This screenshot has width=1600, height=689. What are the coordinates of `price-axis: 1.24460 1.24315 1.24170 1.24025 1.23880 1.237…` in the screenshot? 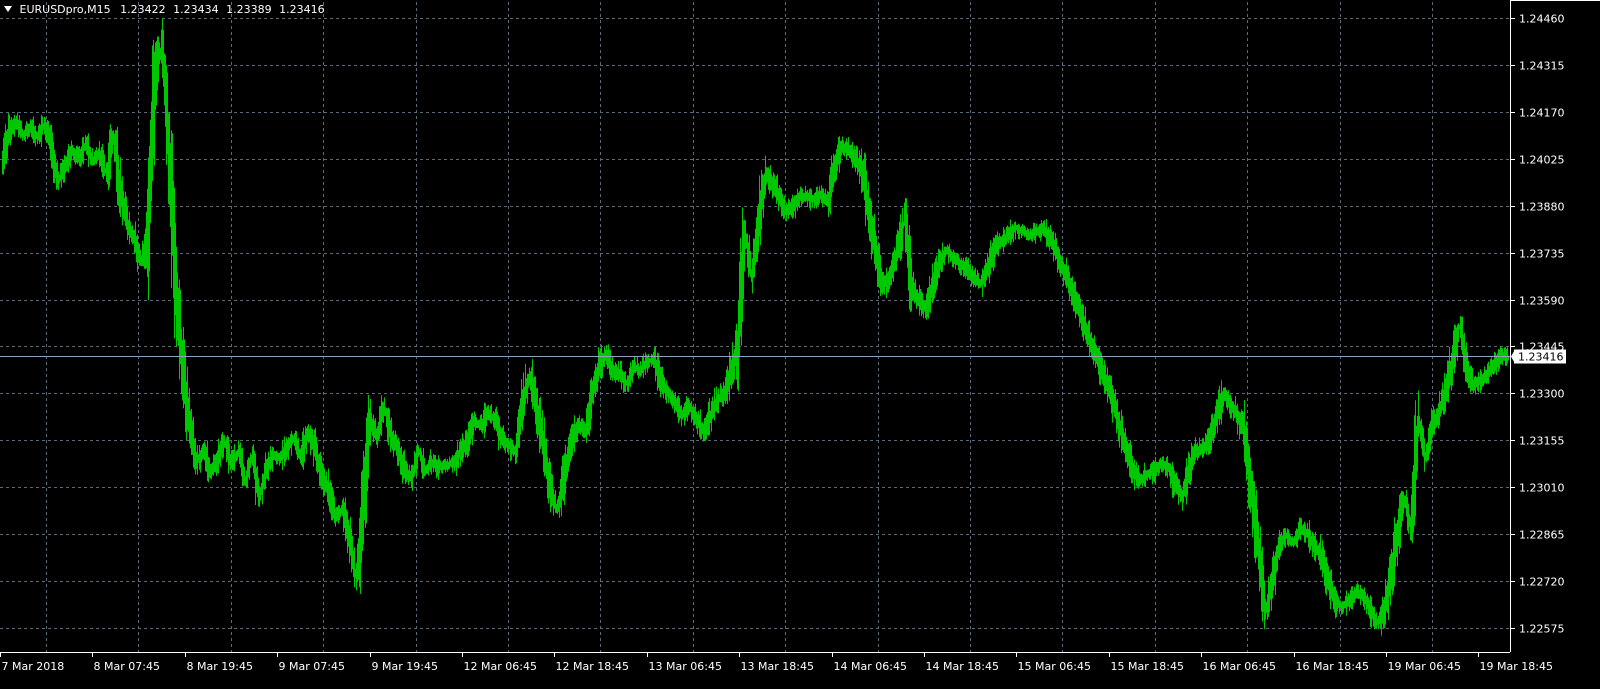 It's located at (1537, 324).